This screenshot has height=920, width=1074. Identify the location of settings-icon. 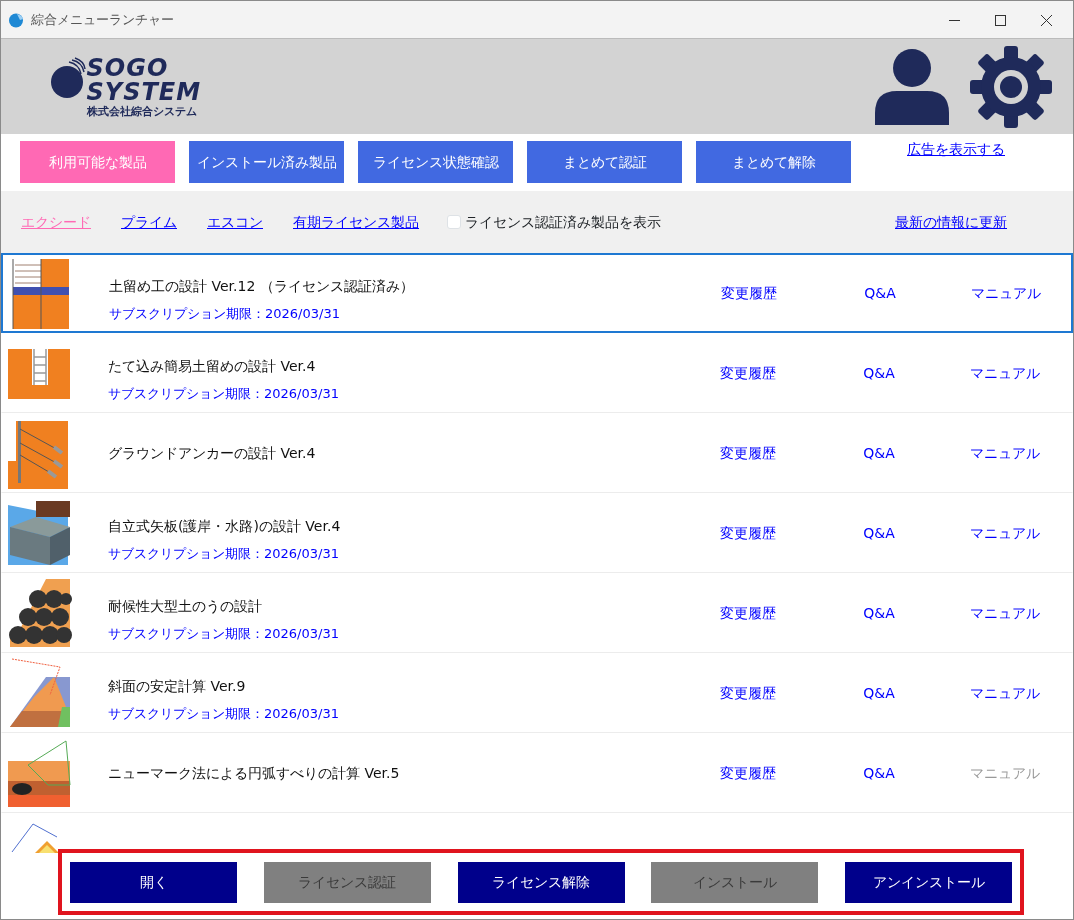
(1011, 86).